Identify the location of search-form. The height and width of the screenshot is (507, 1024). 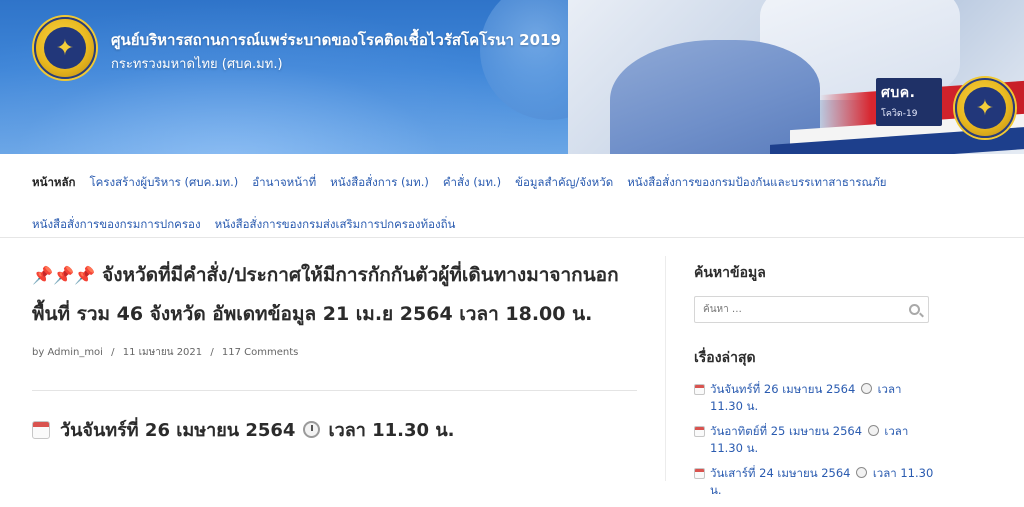
(811, 309).